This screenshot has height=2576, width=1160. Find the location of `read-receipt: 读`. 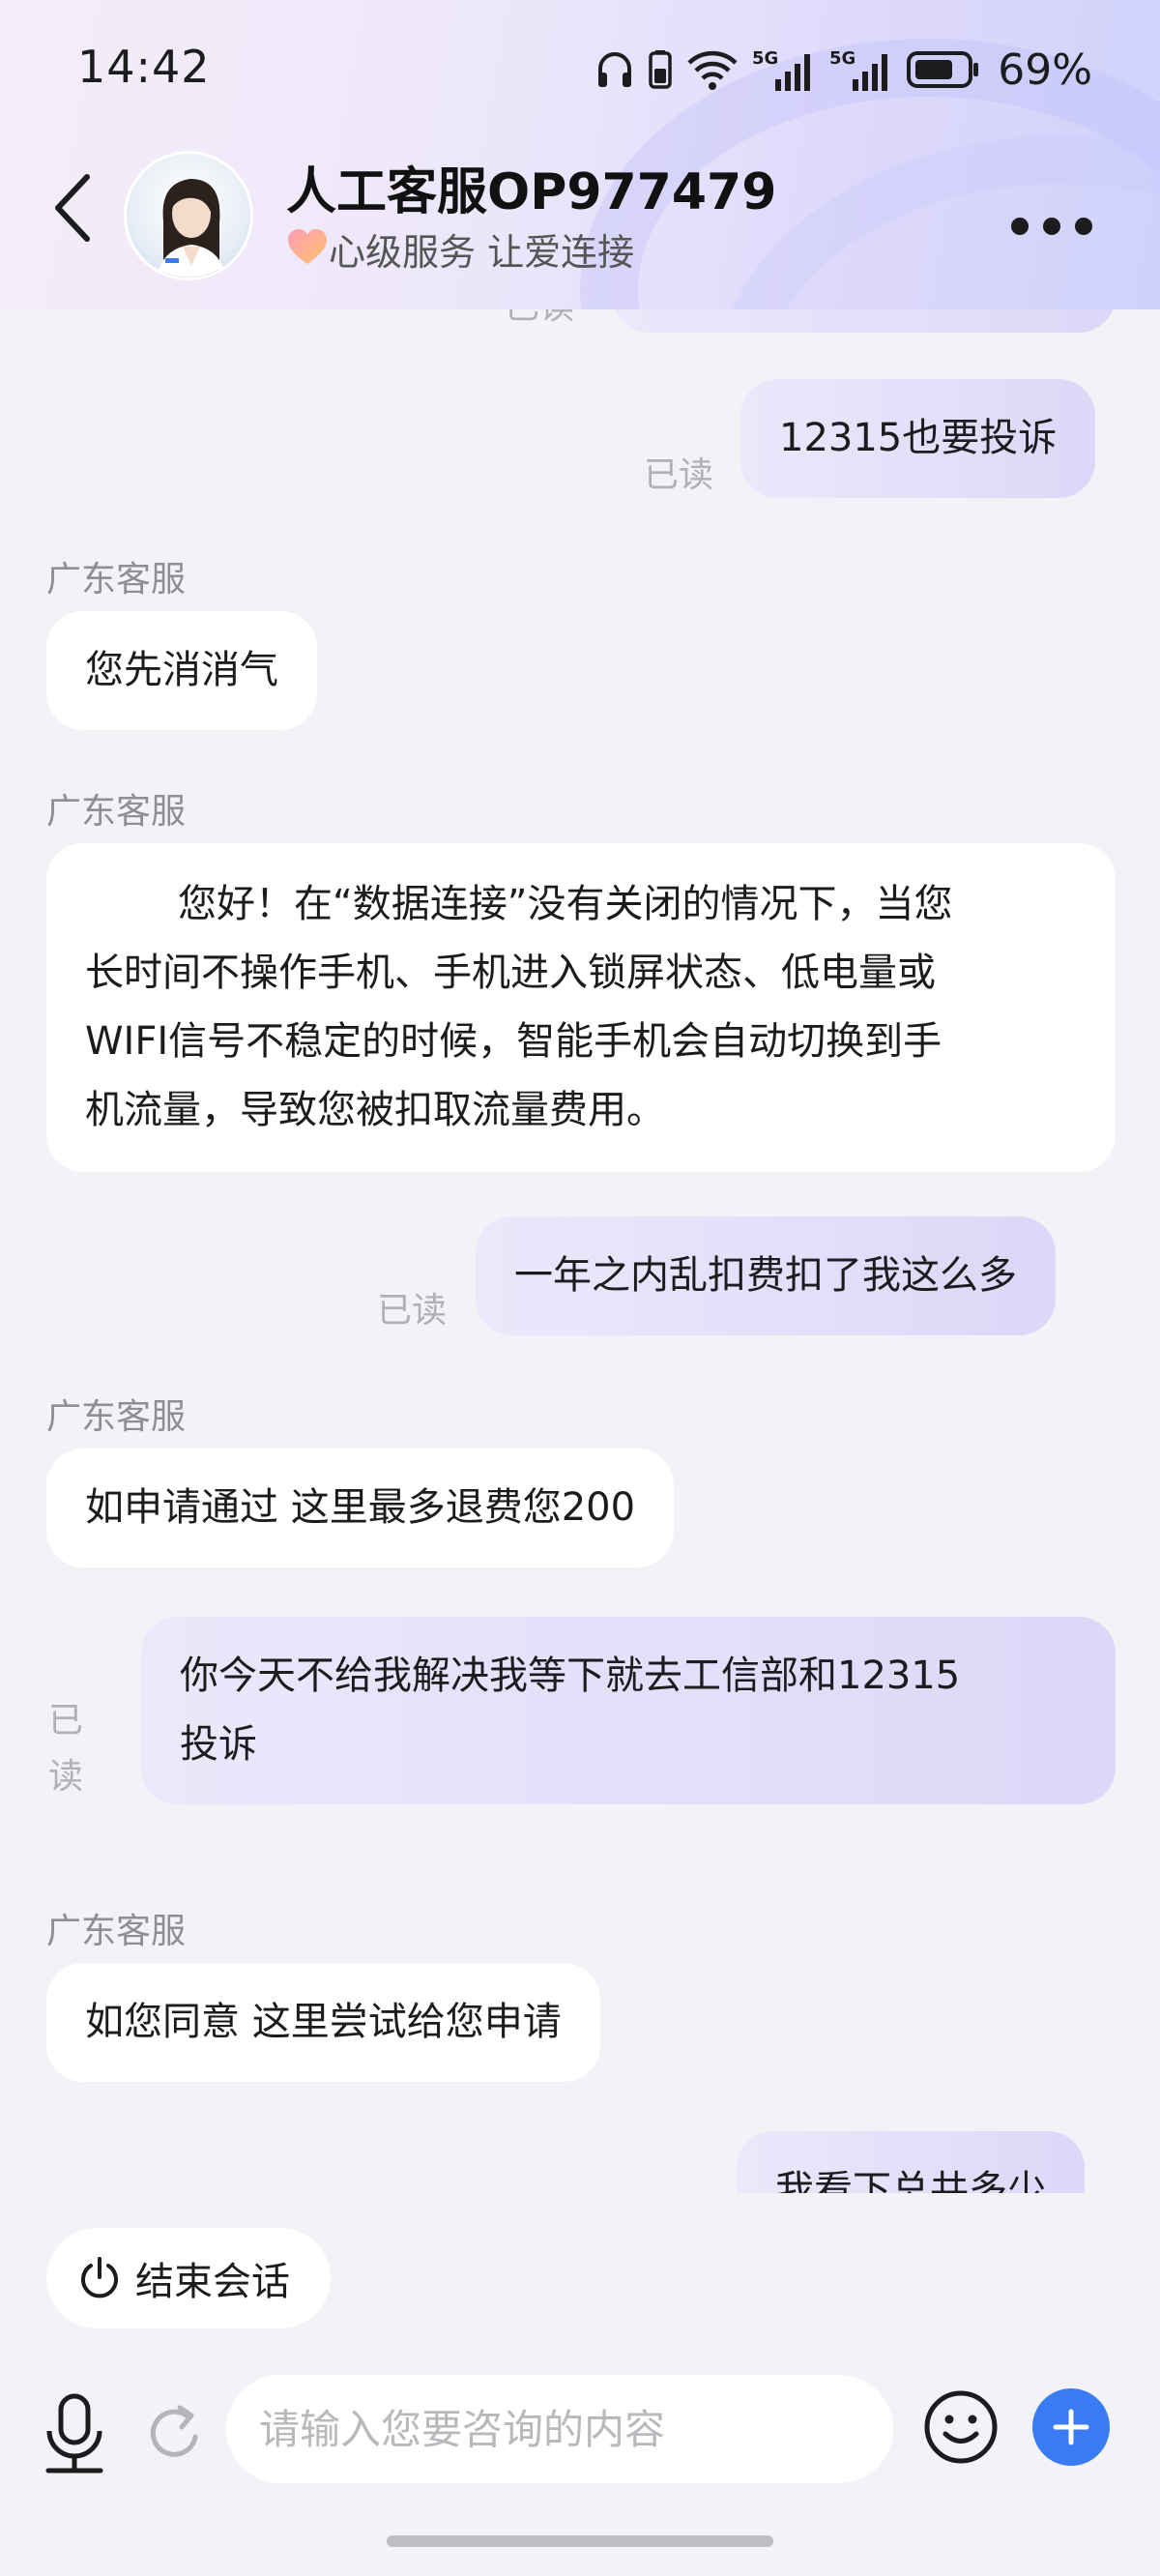

read-receipt: 读 is located at coordinates (66, 1777).